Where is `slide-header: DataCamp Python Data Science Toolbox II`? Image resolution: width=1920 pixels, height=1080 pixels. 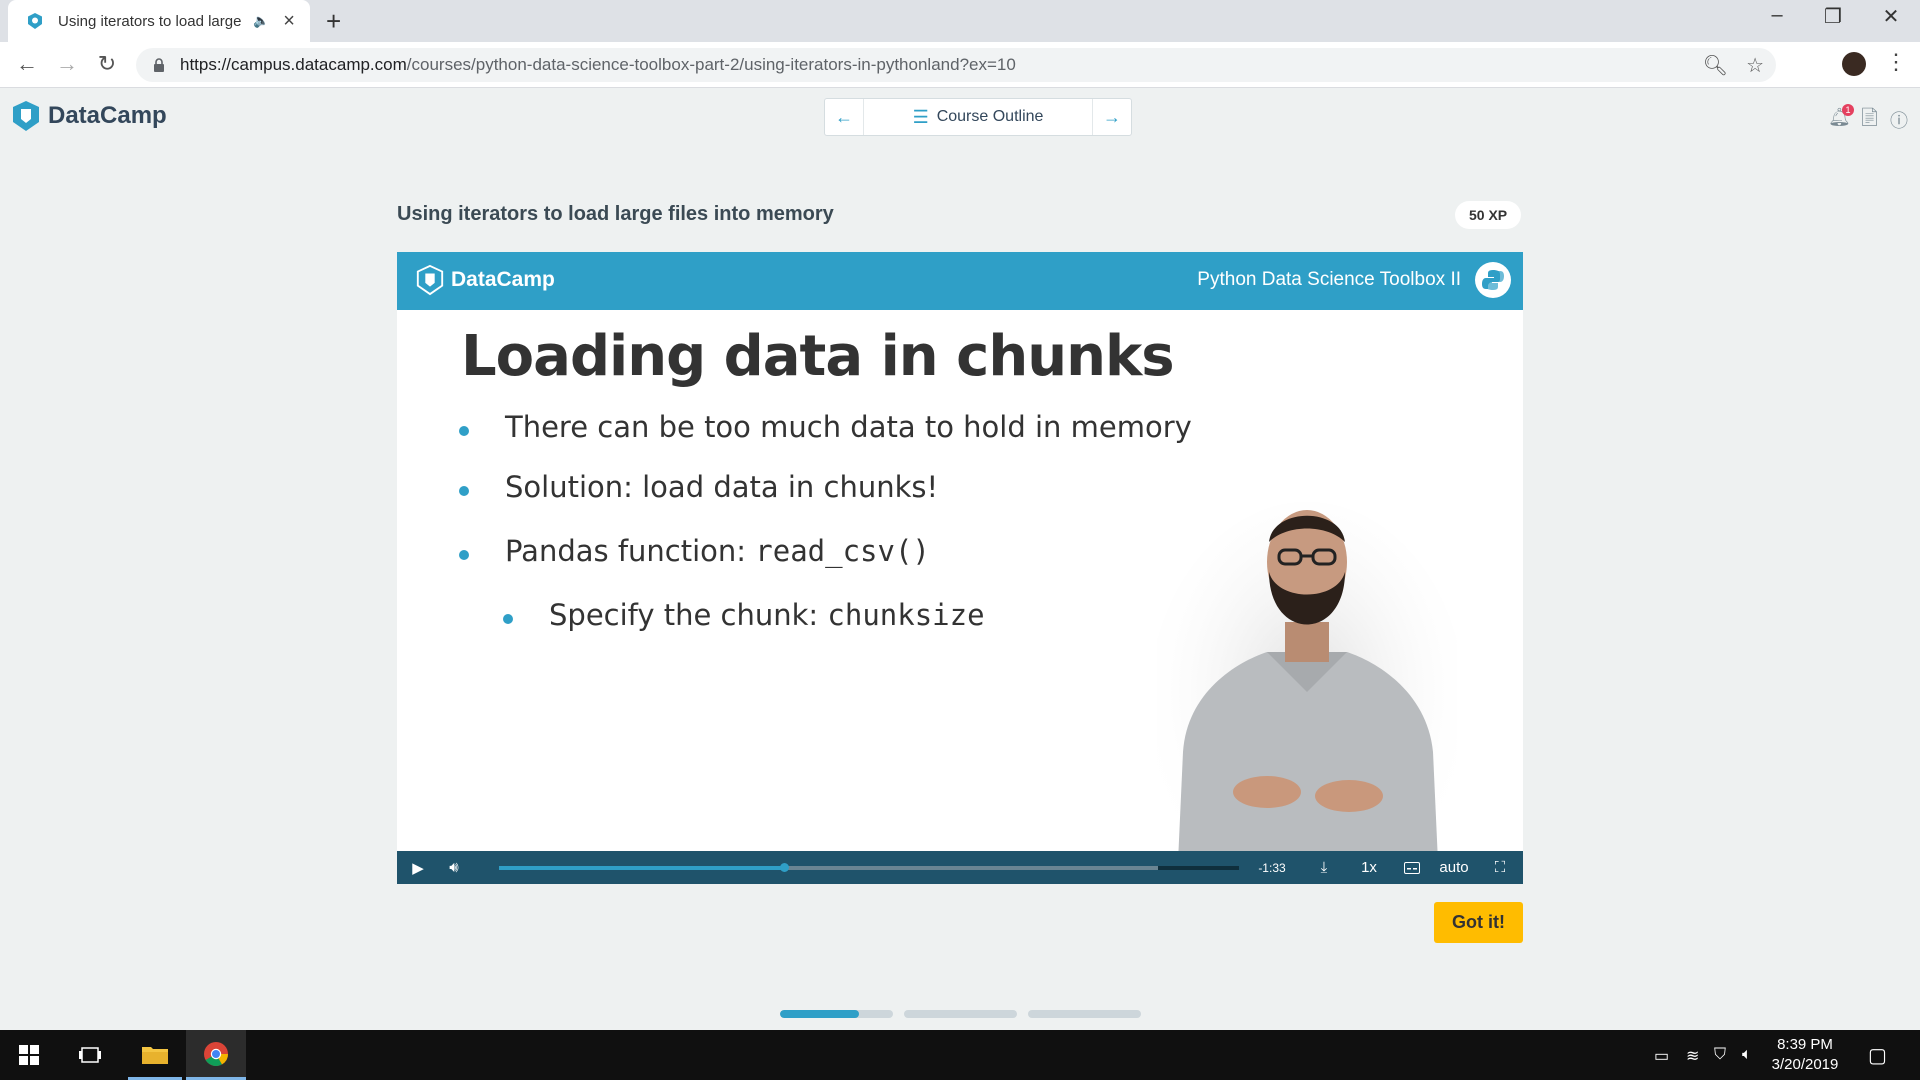
slide-header: DataCamp Python Data Science Toolbox II is located at coordinates (960, 281).